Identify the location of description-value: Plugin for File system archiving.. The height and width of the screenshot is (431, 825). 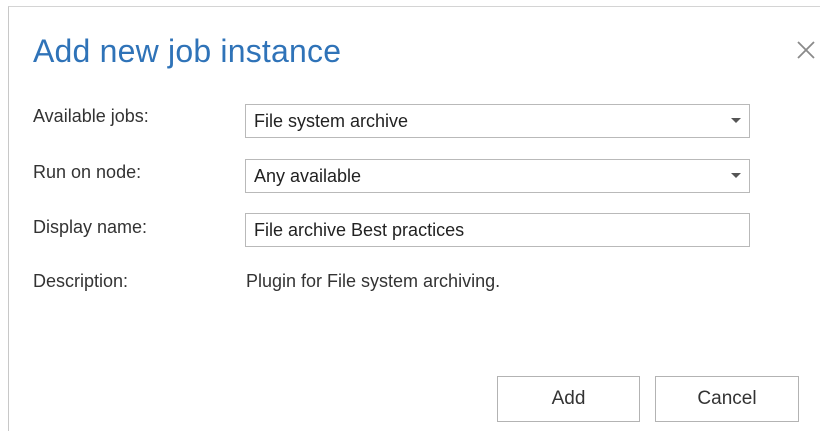
(373, 281).